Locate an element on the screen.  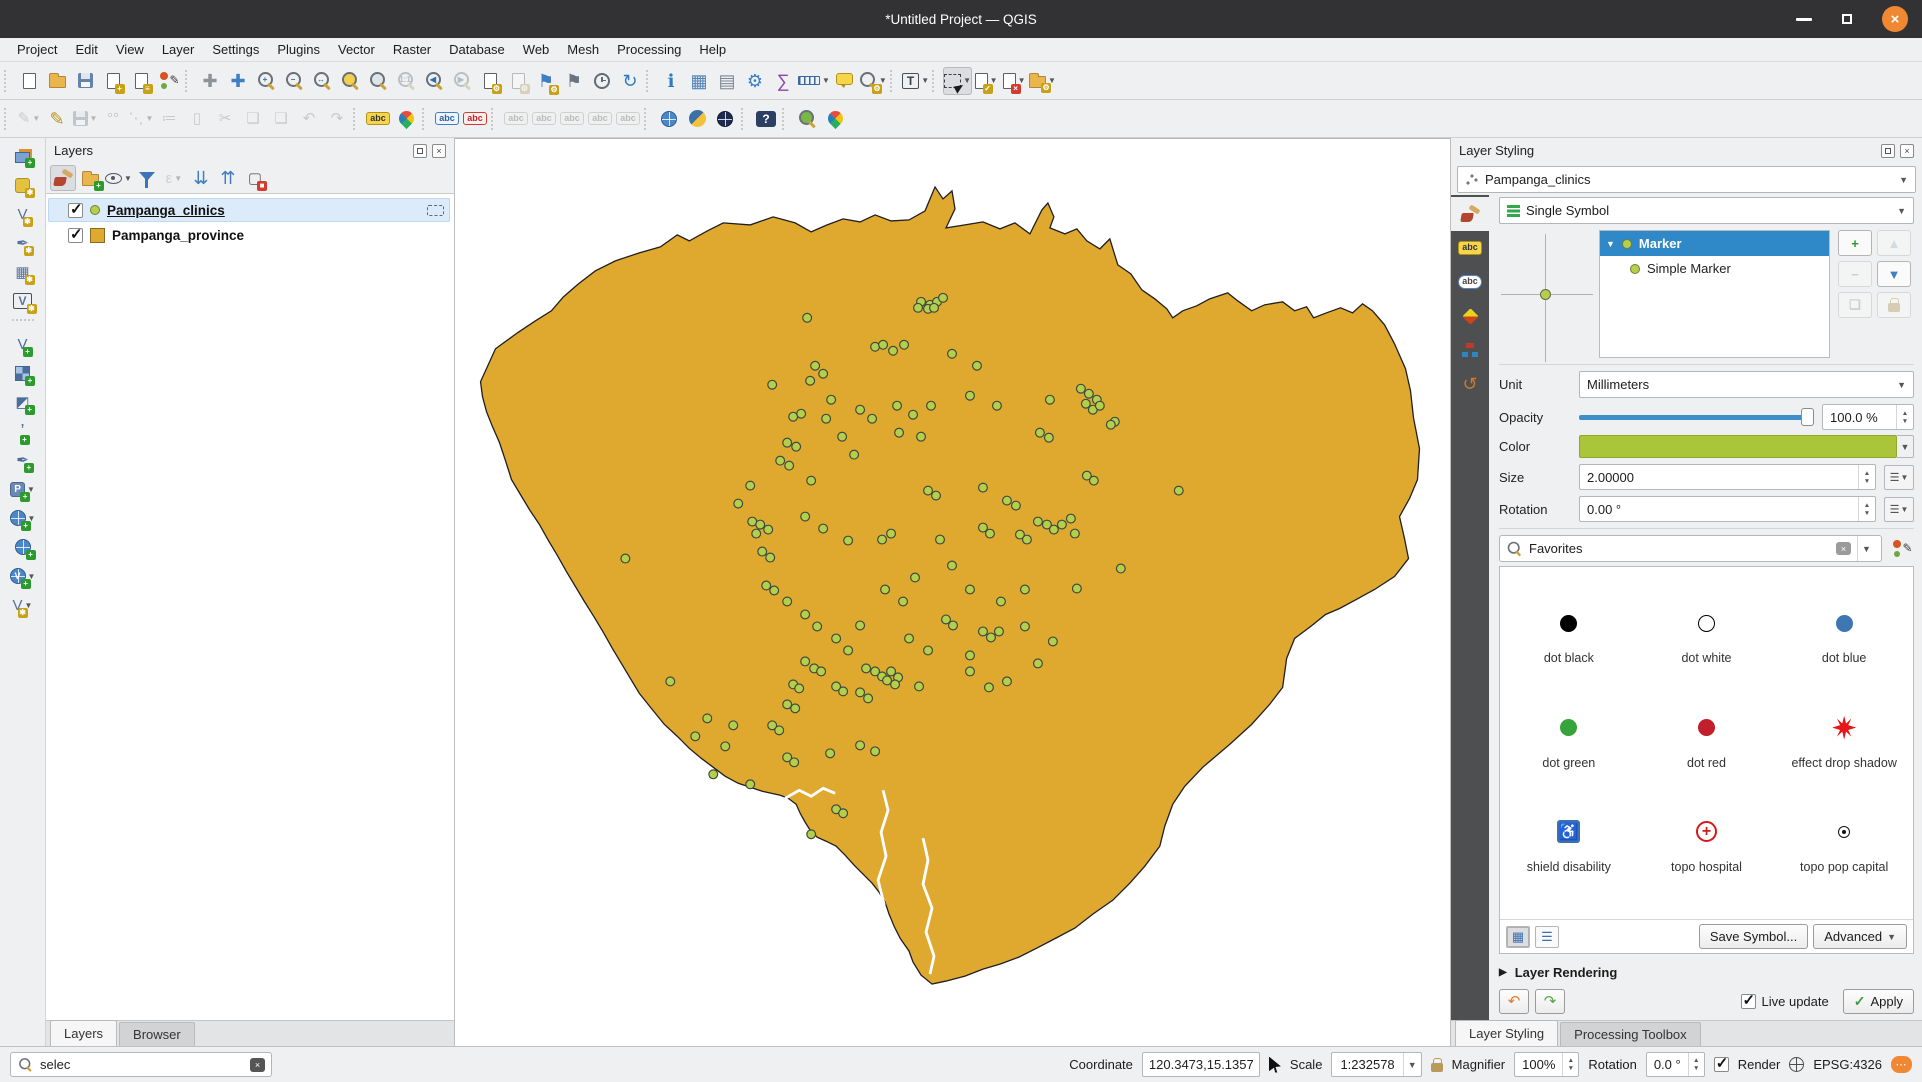
add-delimited-text-layer-button: ’ + is located at coordinates (23, 431).